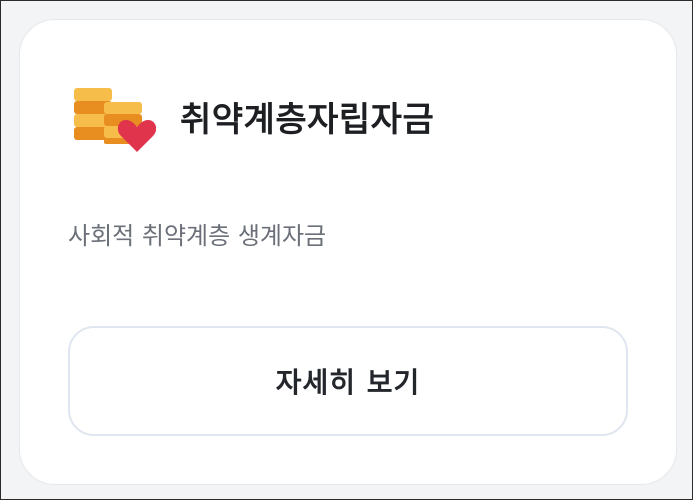  Describe the element at coordinates (197, 236) in the screenshot. I see `card-description: 사회적 취약계층 생계자금` at that location.